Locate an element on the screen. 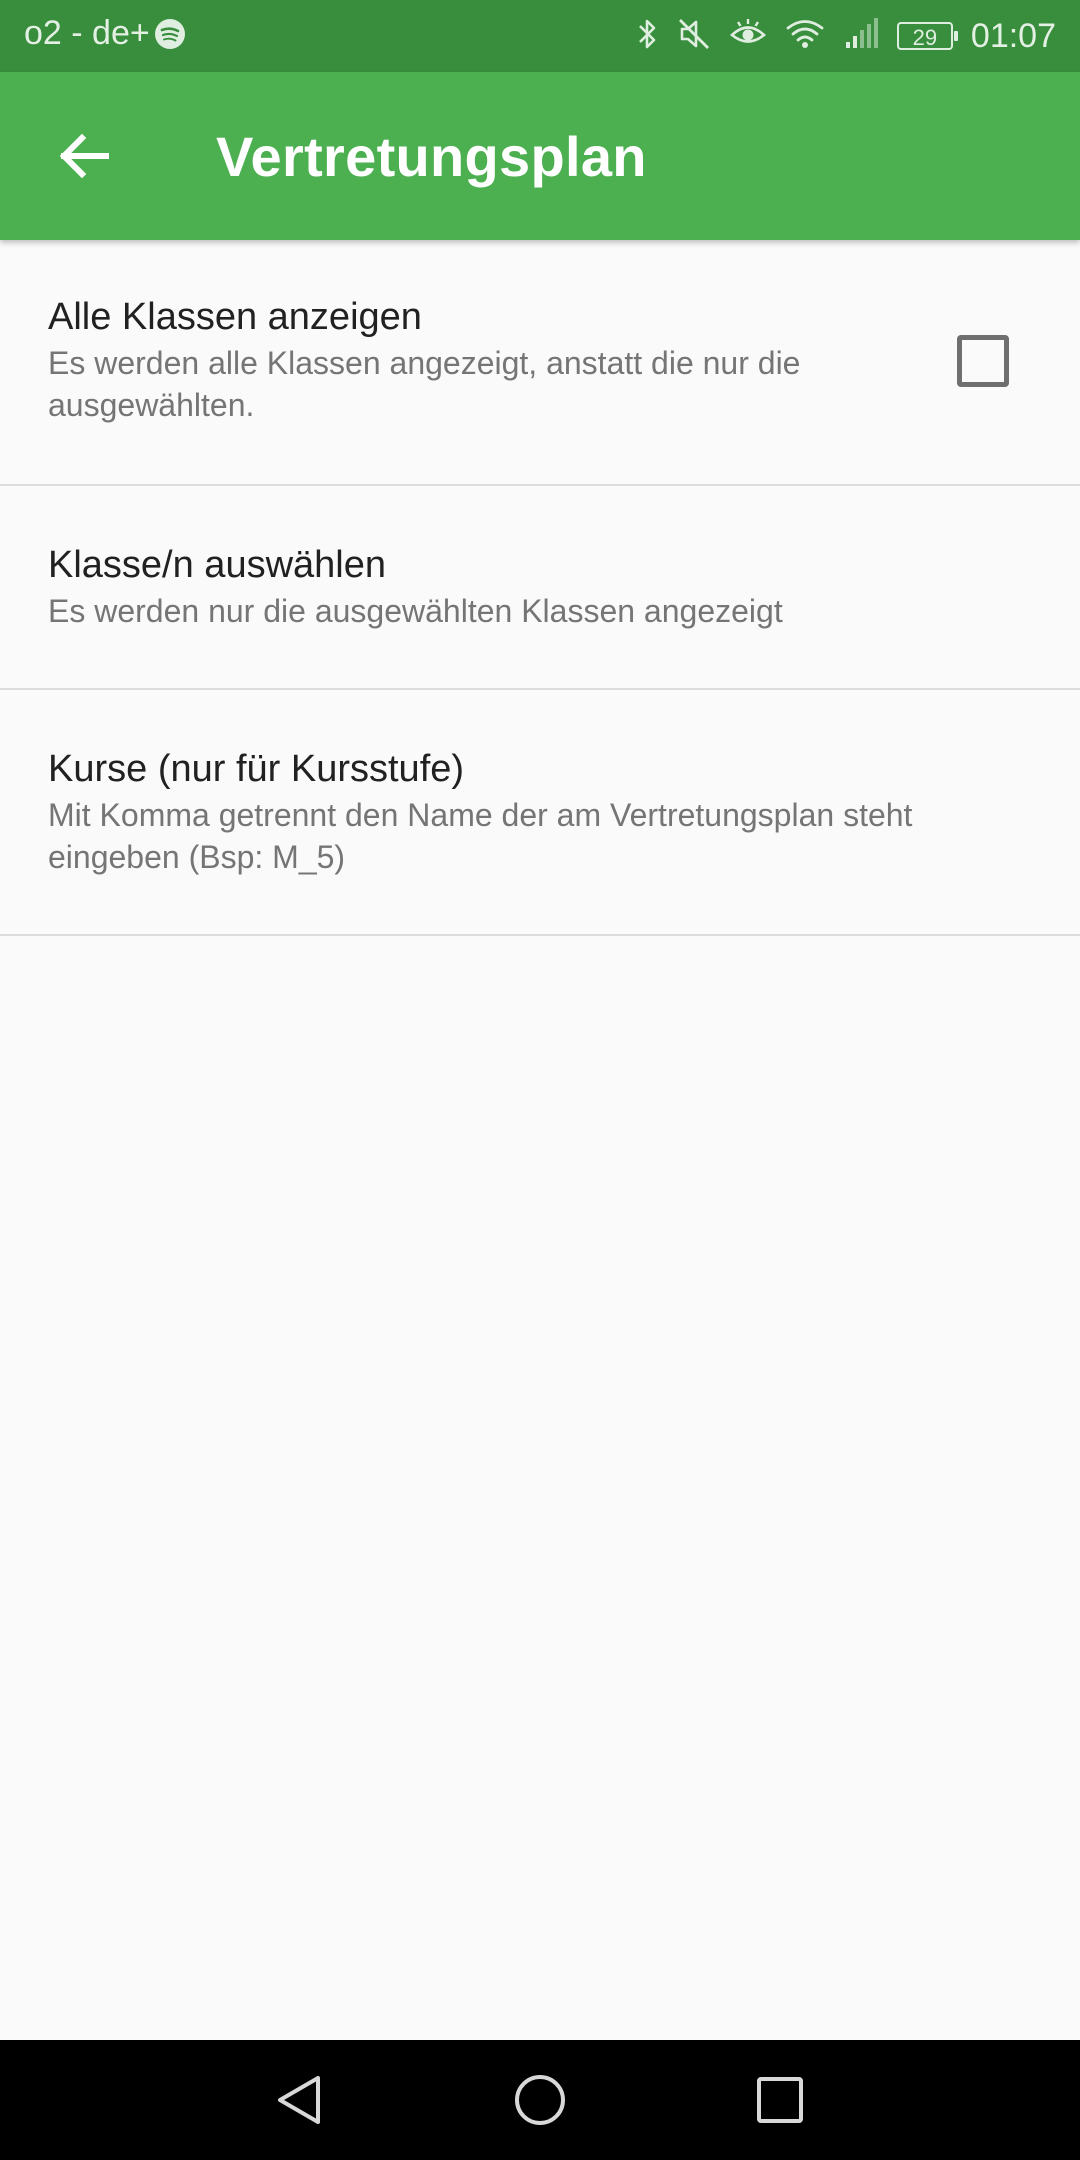 This screenshot has height=2160, width=1080. recents-square-icon is located at coordinates (780, 2100).